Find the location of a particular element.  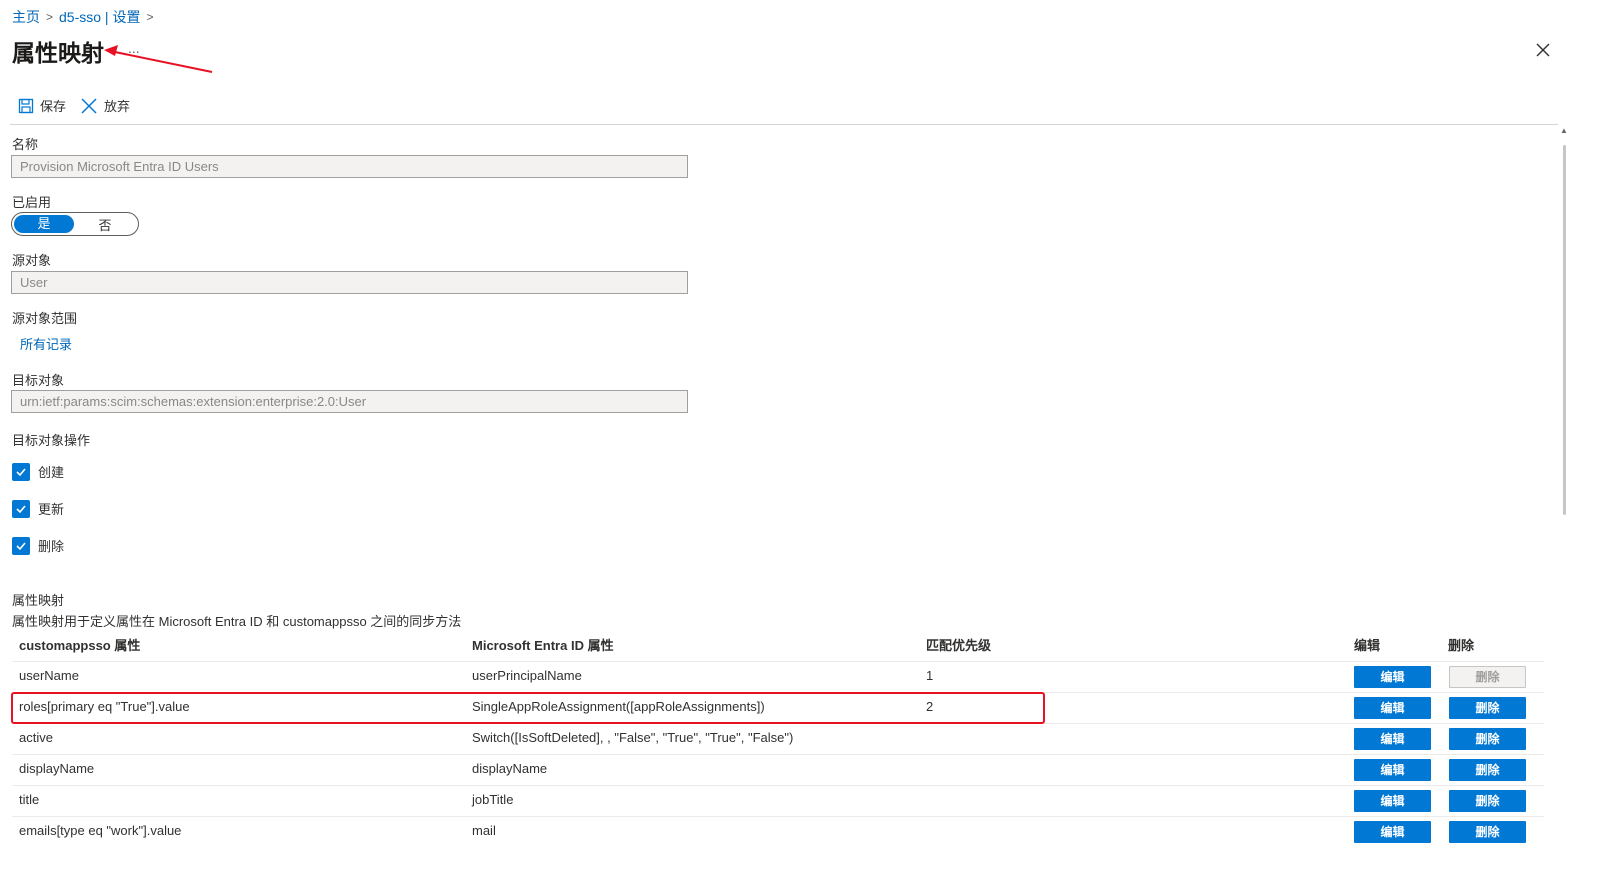

cell-source: displayName is located at coordinates (510, 768).